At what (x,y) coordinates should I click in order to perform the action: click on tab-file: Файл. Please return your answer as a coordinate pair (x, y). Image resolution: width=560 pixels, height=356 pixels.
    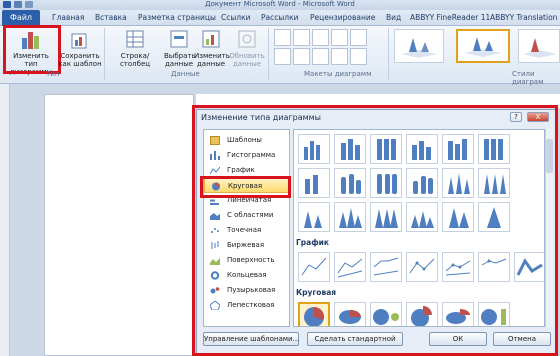
    Looking at the image, I should click on (21, 18).